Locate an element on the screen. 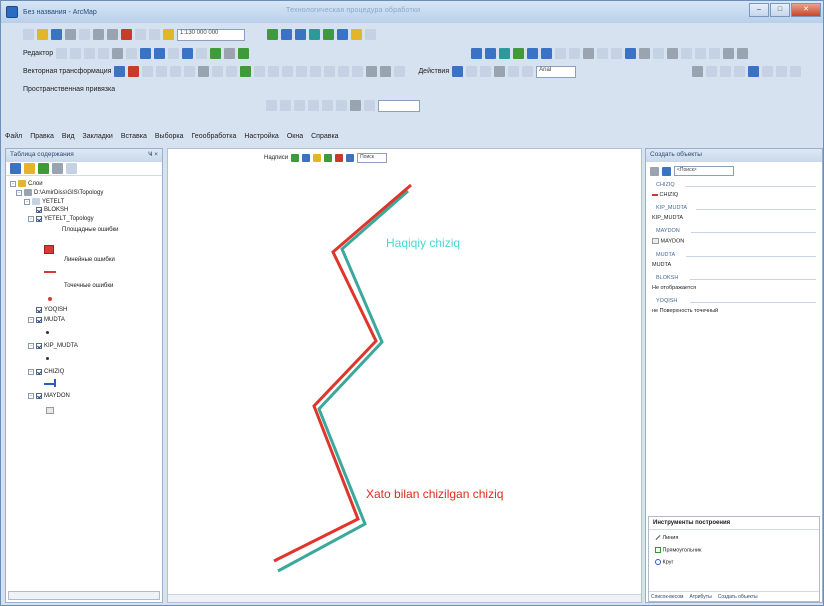  template-kip-mudta: KIP_MUDTA is located at coordinates (667, 218).